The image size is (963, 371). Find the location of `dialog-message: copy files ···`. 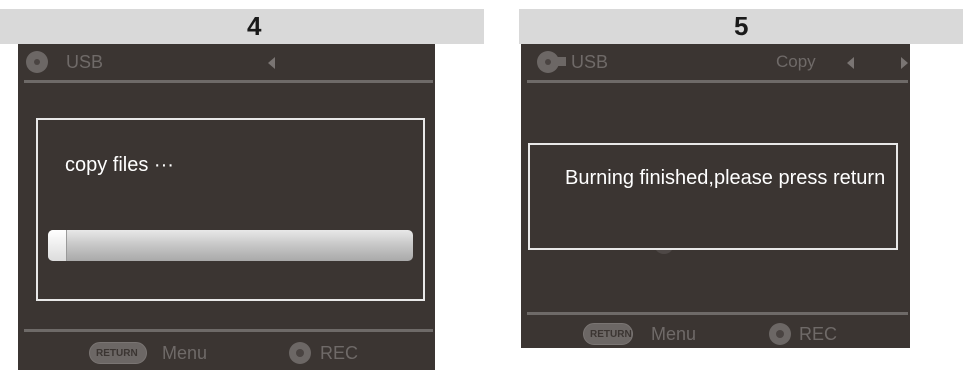

dialog-message: copy files ··· is located at coordinates (119, 165).